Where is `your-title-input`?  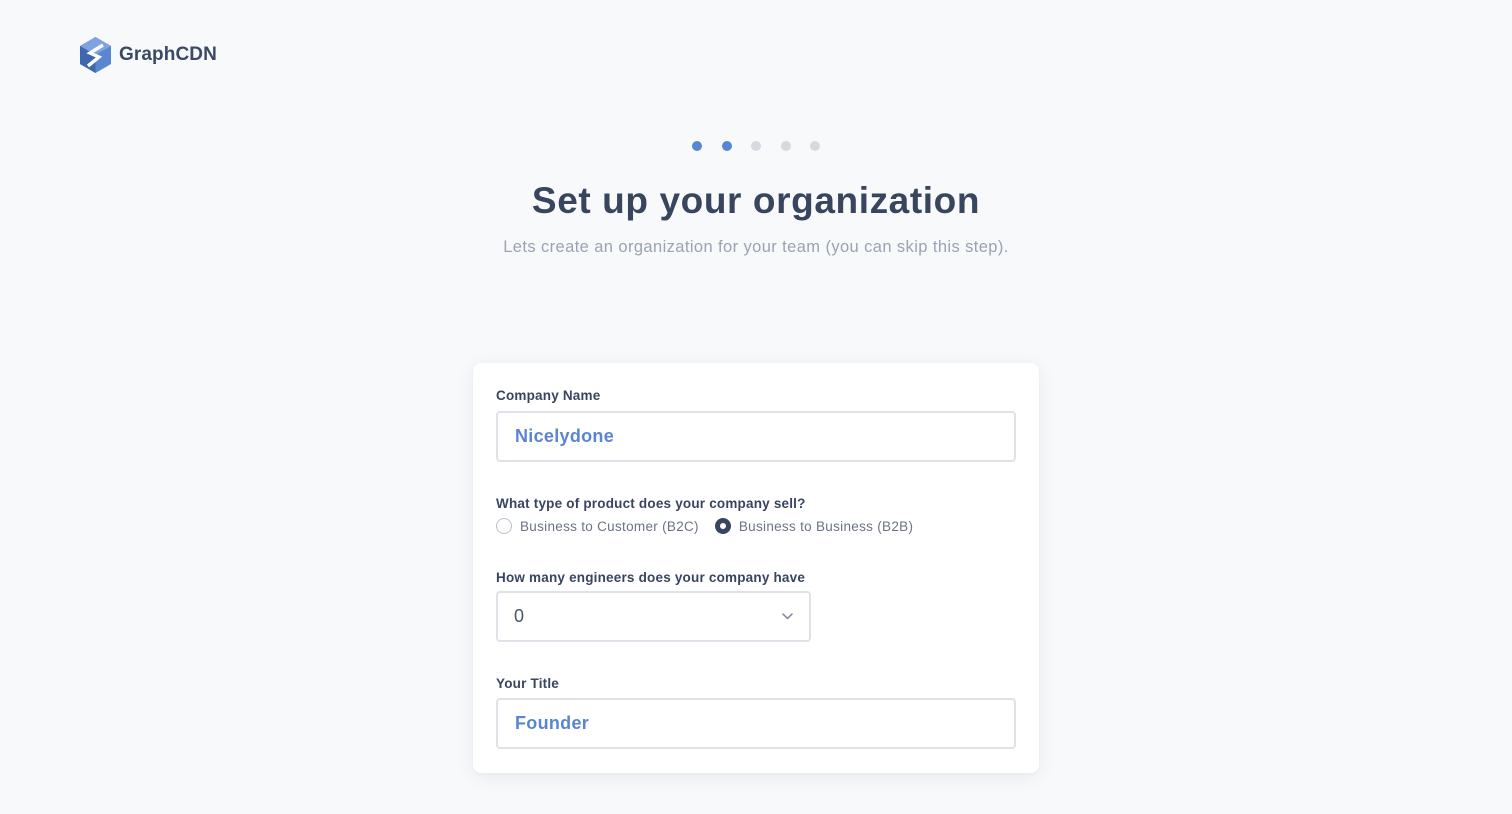 your-title-input is located at coordinates (756, 723).